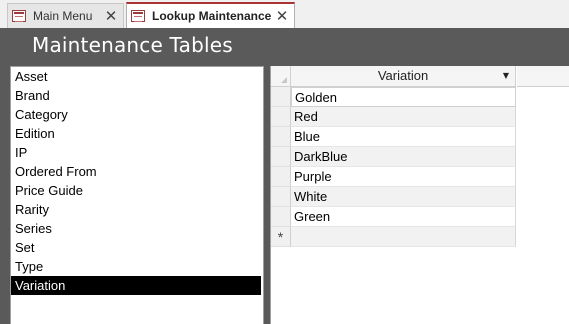  I want to click on new-record-row: *, so click(393, 237).